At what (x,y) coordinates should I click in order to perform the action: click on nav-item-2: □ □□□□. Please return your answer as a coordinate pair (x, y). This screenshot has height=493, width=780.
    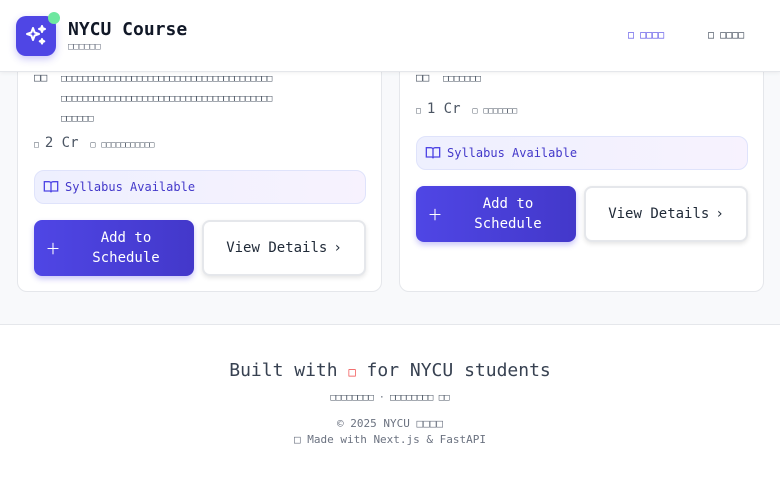
    Looking at the image, I should click on (726, 35).